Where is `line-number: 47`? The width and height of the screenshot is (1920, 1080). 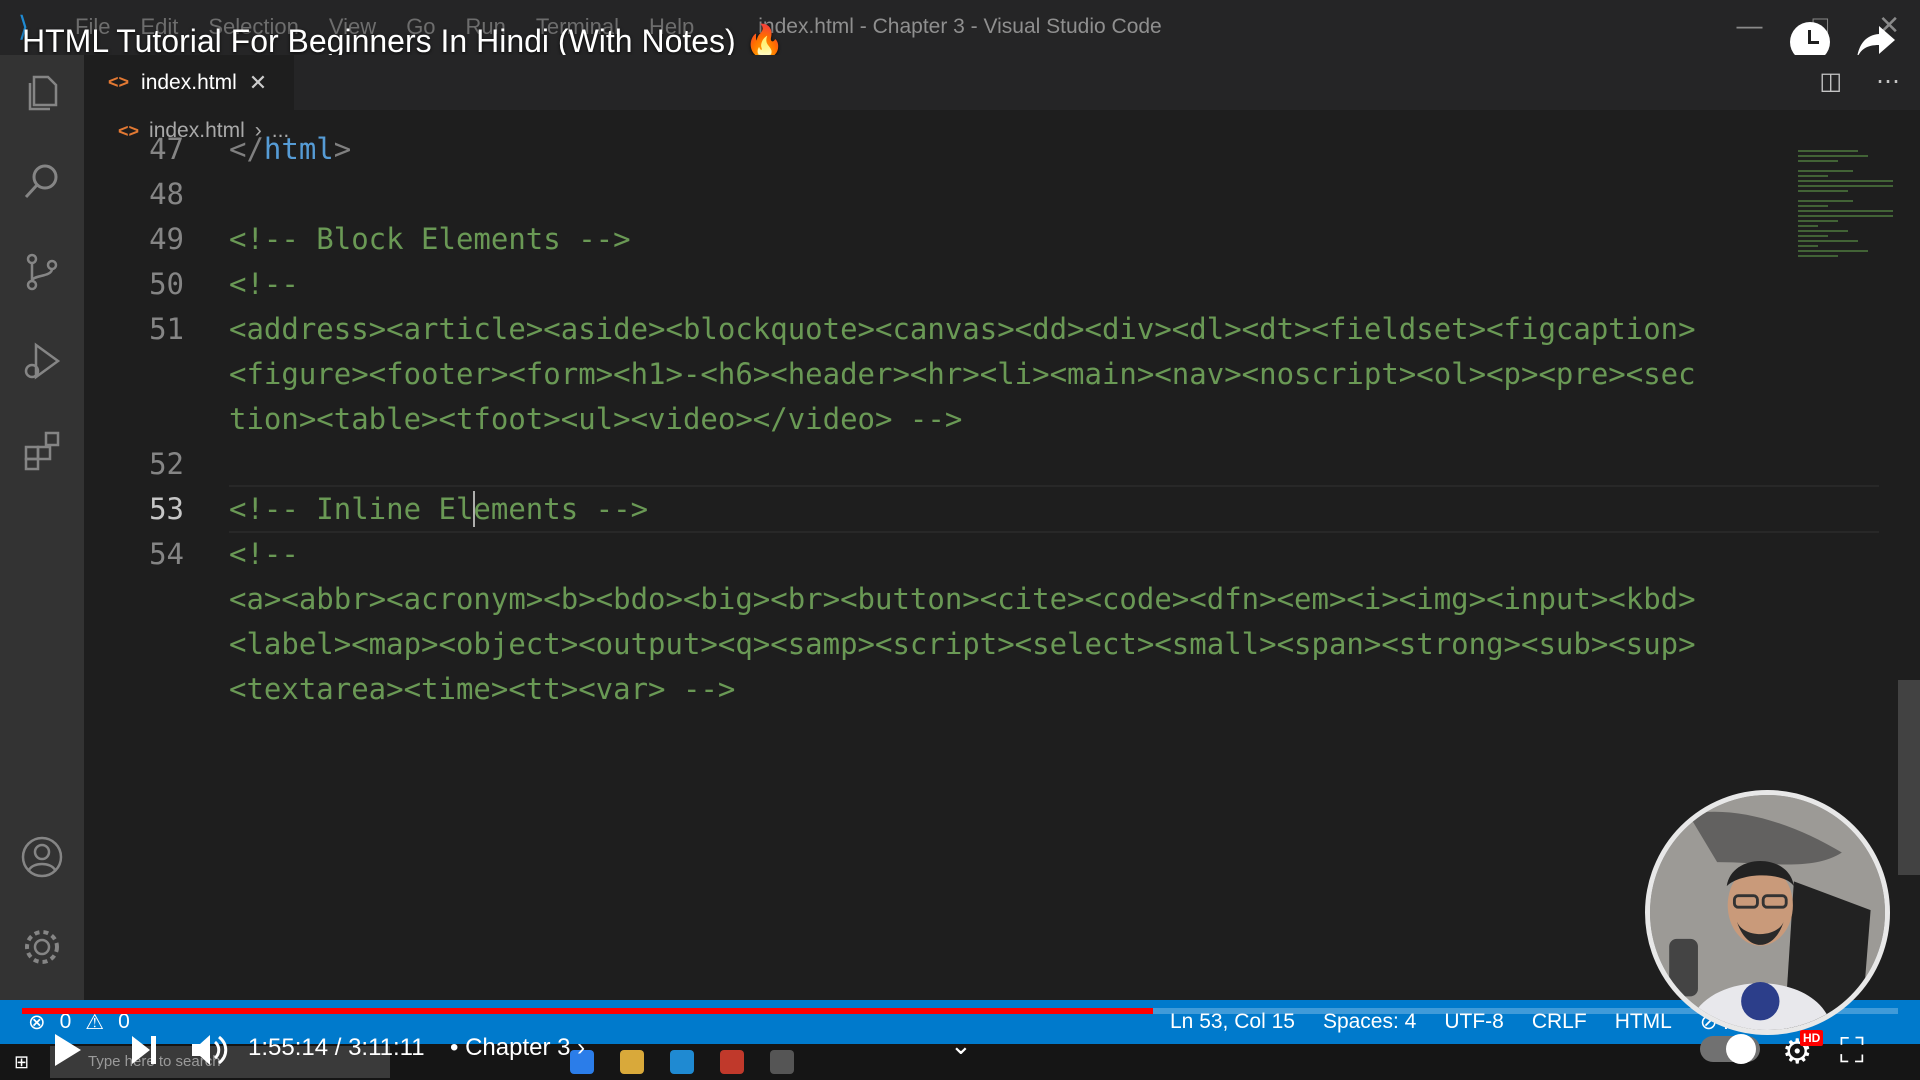
line-number: 47 is located at coordinates (166, 149).